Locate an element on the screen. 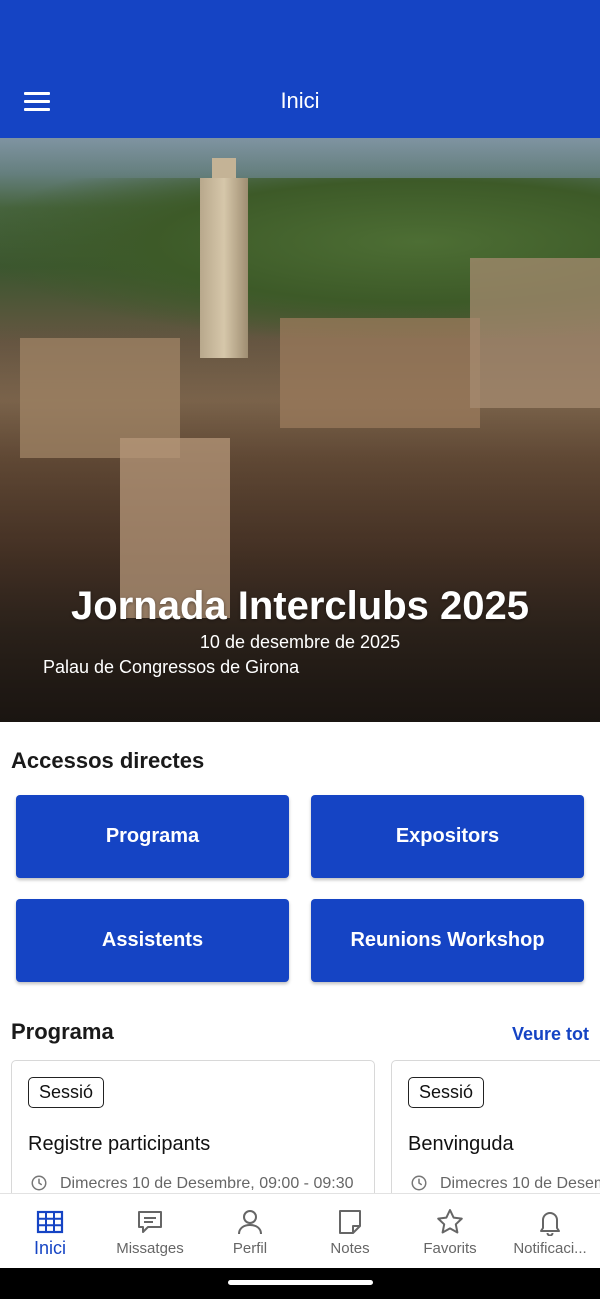  app-bar: Inici is located at coordinates (300, 69).